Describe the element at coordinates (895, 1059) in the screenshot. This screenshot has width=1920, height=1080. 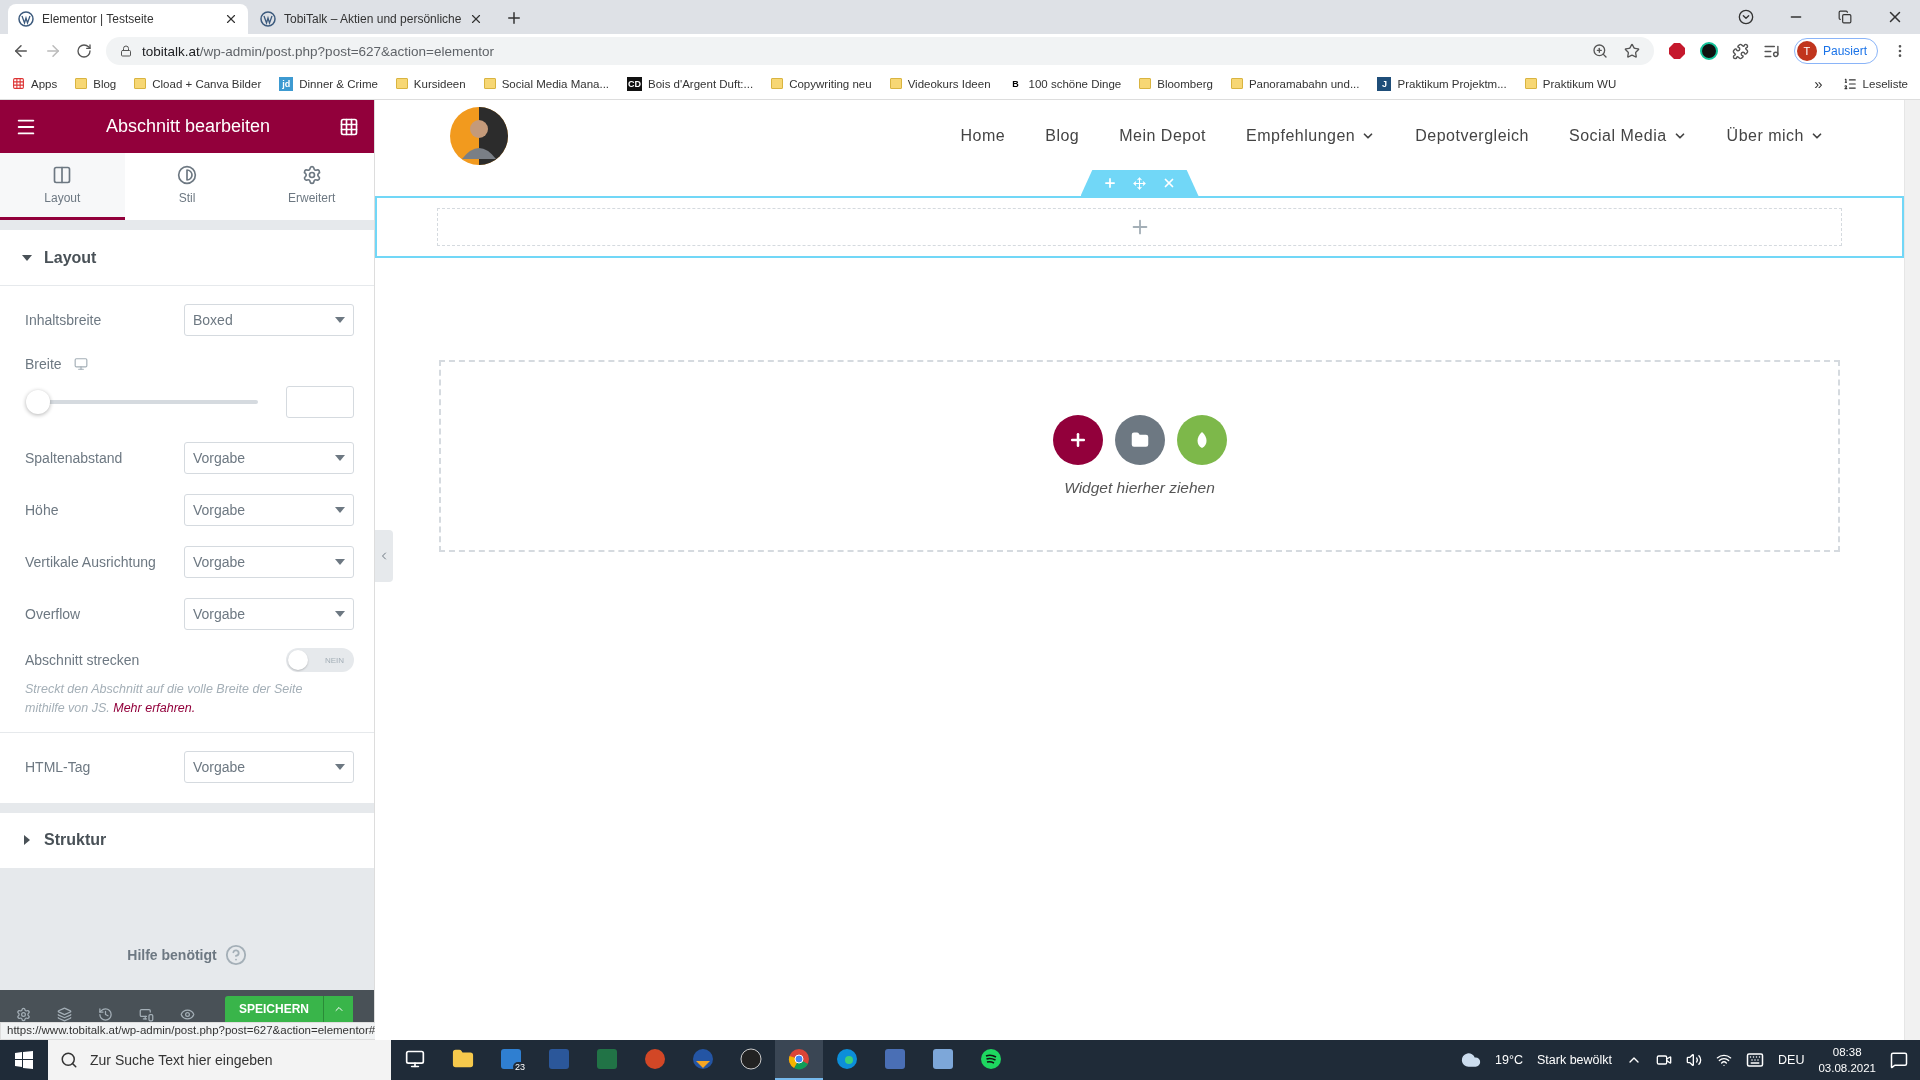
I see `app-icon` at that location.